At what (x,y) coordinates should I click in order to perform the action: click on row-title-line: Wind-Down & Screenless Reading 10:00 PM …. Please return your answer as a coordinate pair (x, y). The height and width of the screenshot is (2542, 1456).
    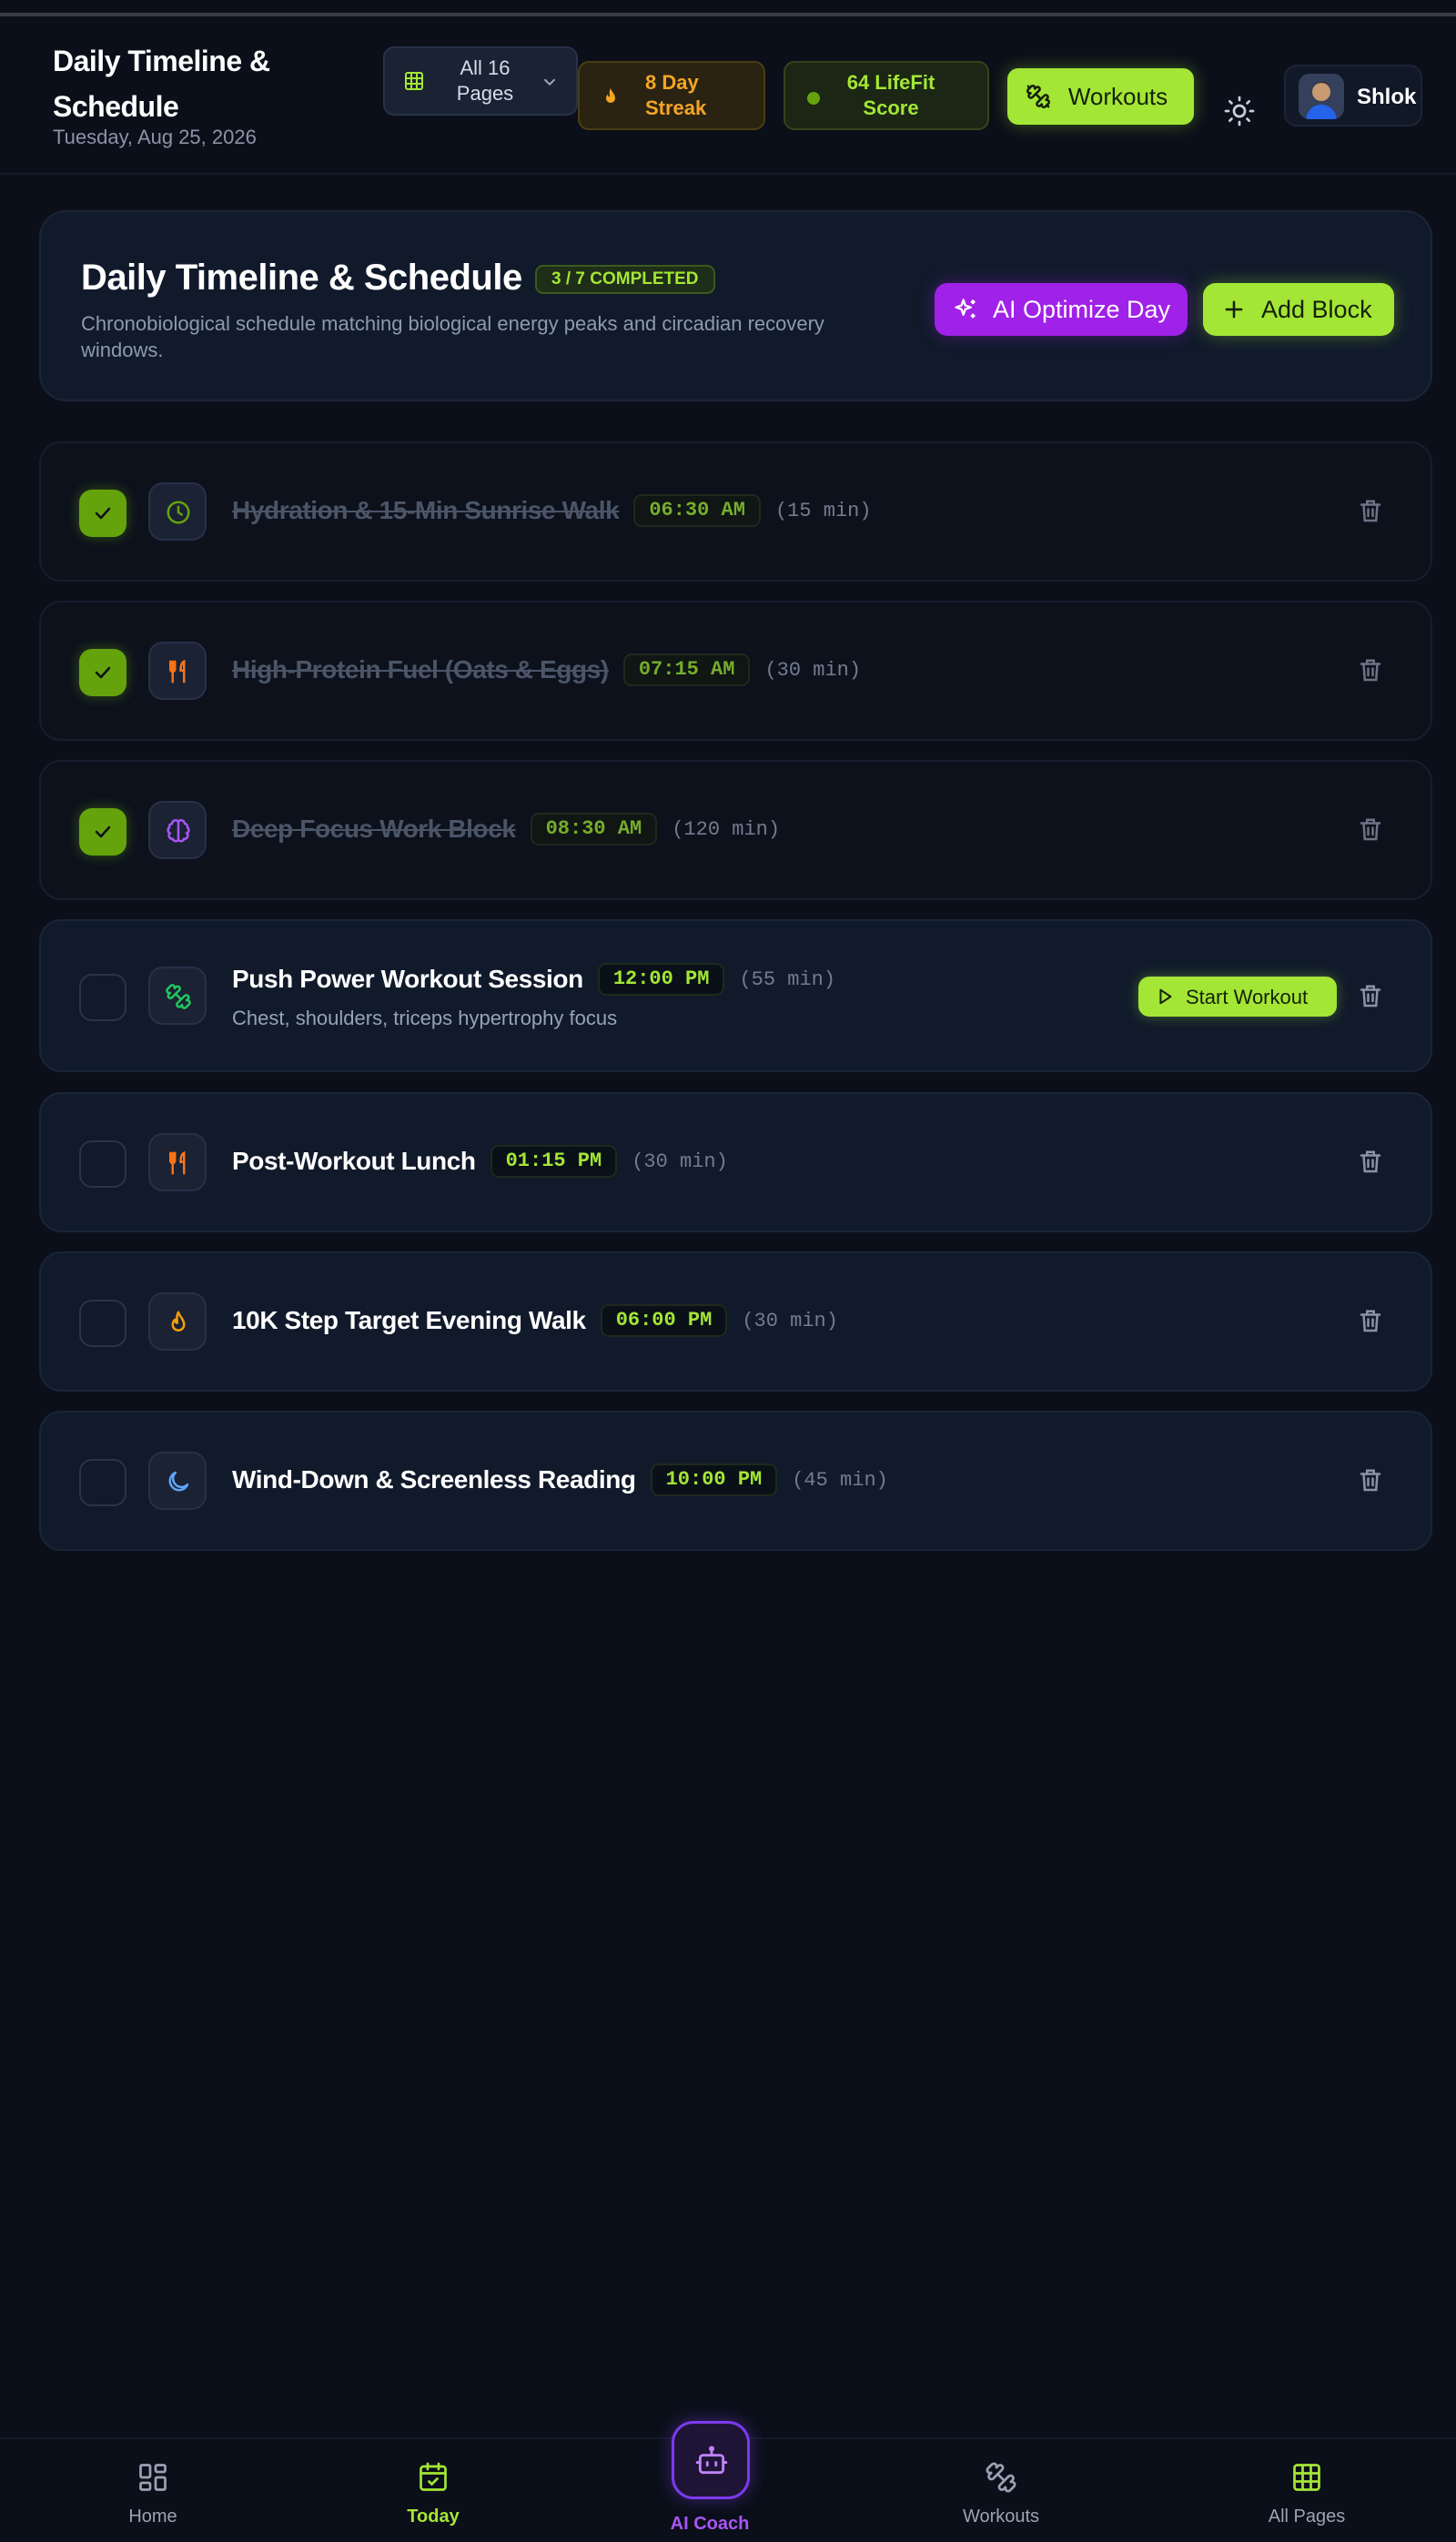
    Looking at the image, I should click on (560, 1479).